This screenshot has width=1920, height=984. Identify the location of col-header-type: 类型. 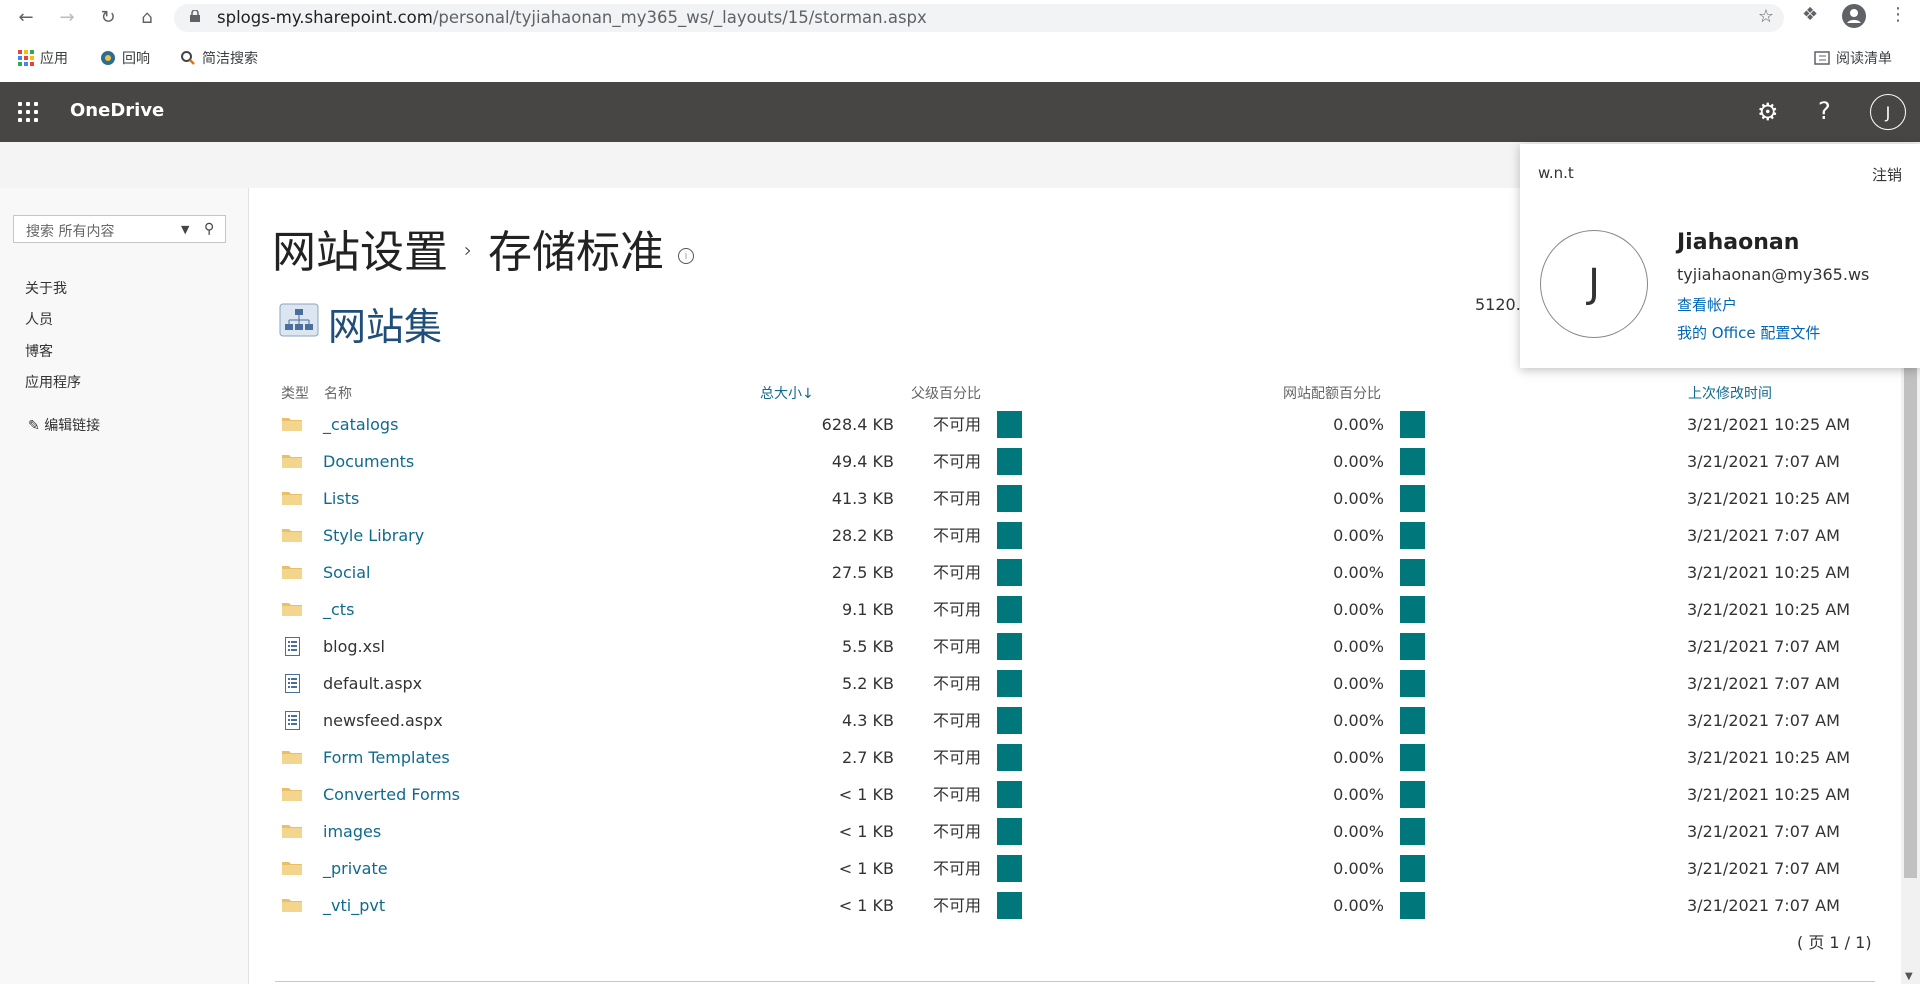
(295, 393).